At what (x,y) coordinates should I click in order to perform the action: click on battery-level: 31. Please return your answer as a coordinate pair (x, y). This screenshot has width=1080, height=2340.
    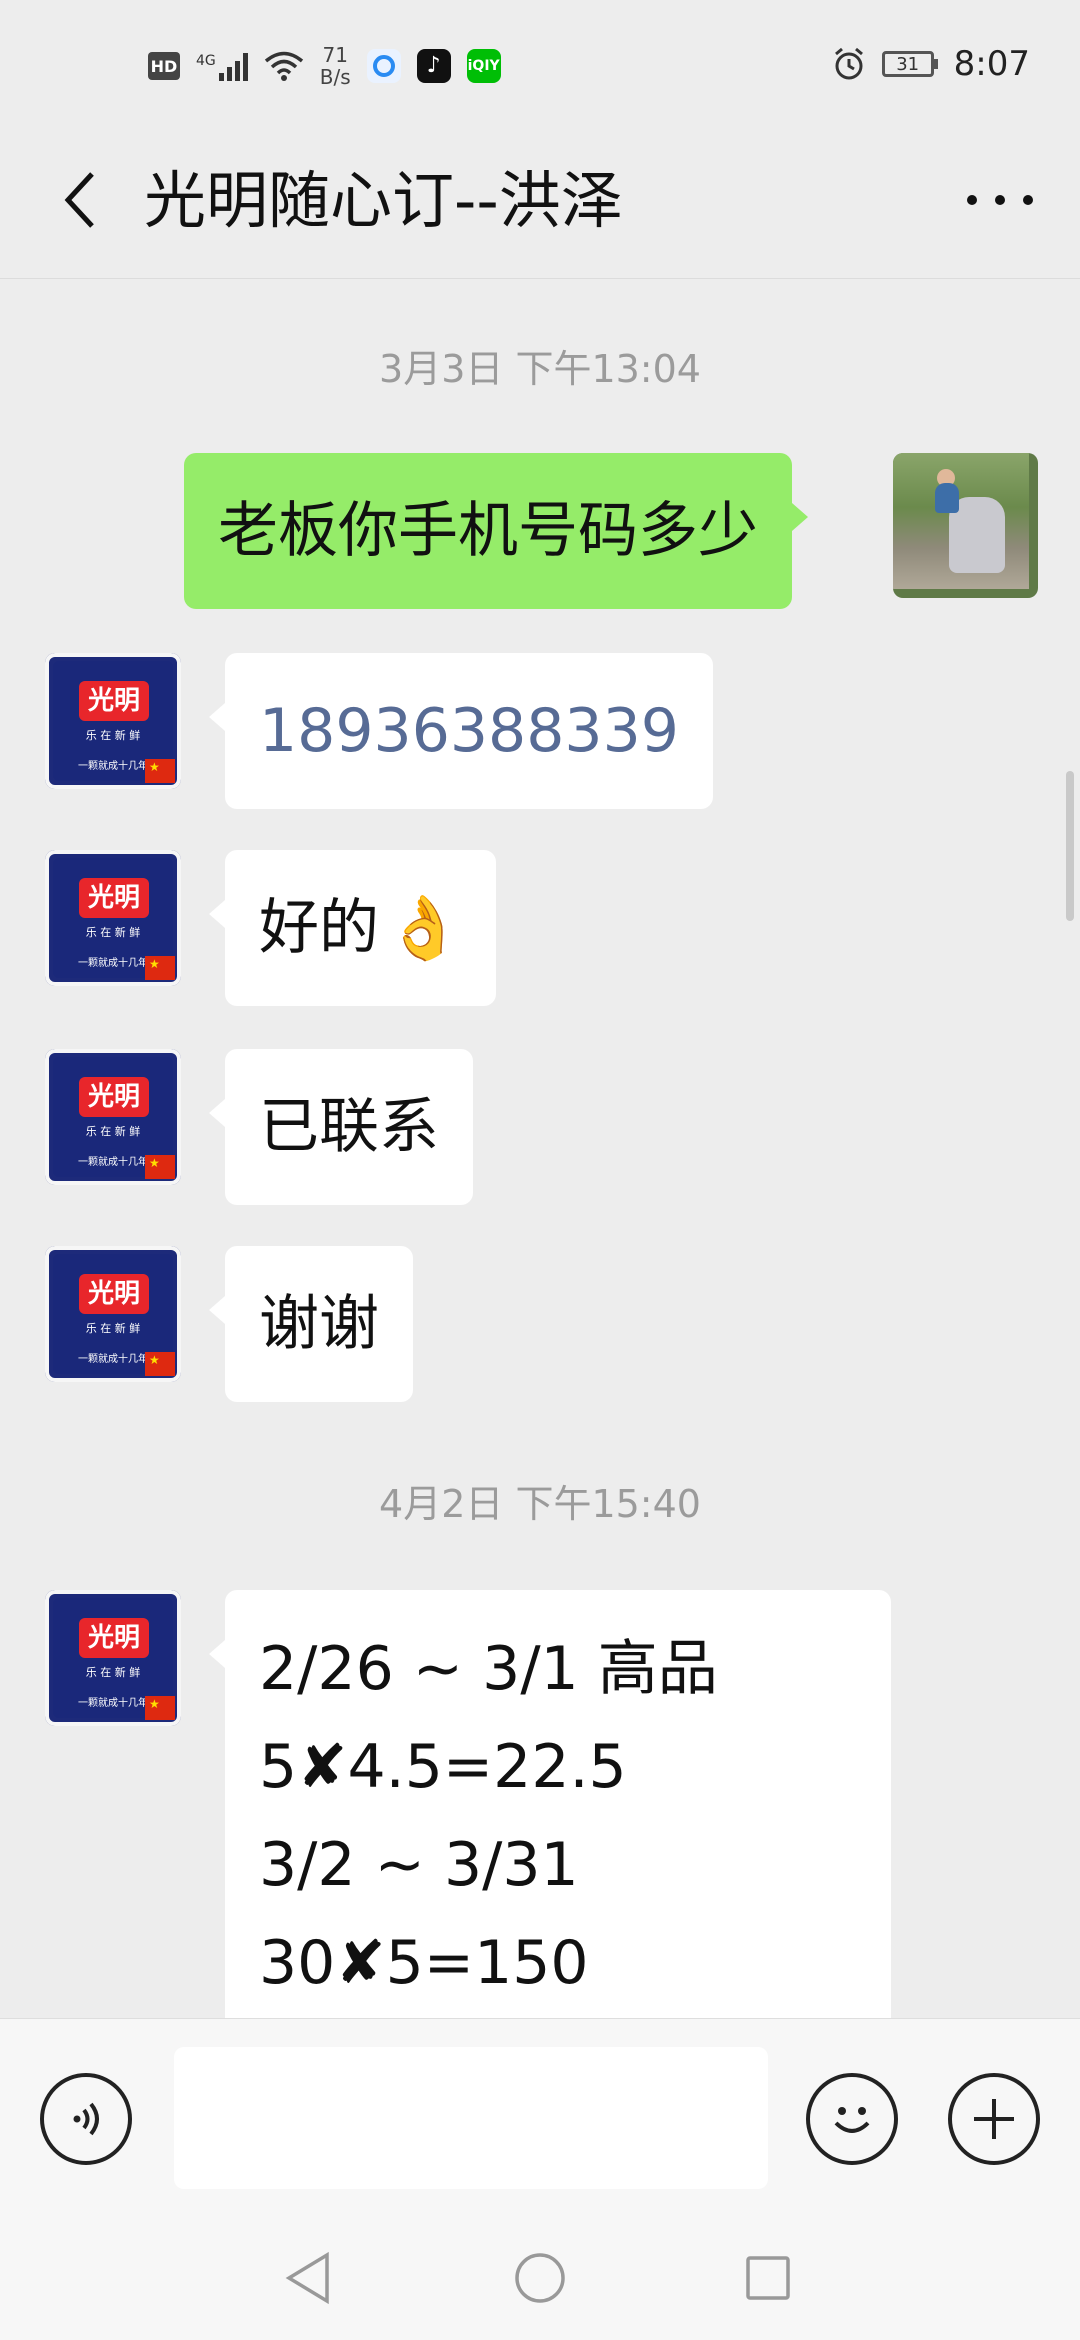
    Looking at the image, I should click on (908, 64).